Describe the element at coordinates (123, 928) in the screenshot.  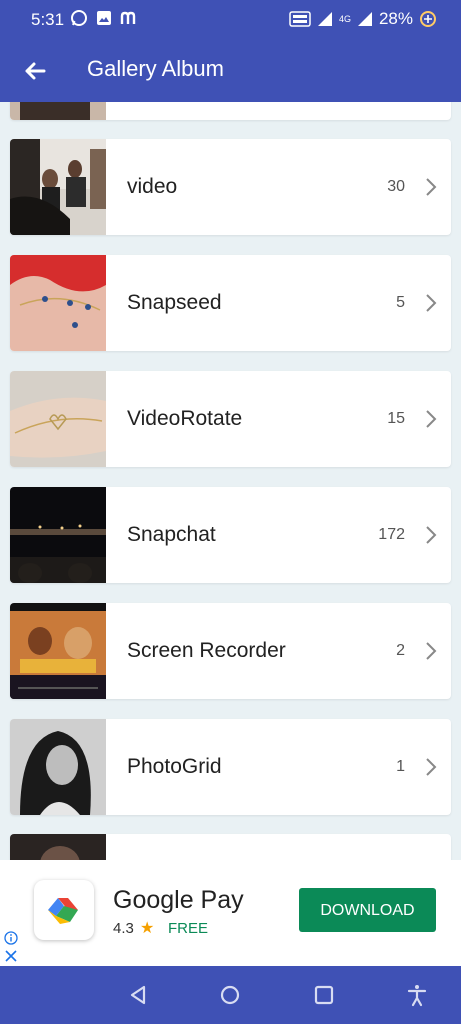
I see `ad-rating: 4.3` at that location.